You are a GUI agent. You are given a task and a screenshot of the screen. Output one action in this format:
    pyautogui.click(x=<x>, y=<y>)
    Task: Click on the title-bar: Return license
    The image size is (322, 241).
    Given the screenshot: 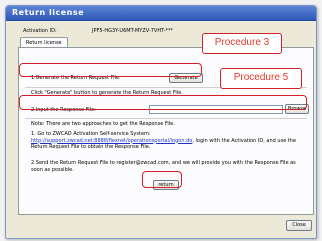 What is the action you would take?
    pyautogui.click(x=161, y=13)
    